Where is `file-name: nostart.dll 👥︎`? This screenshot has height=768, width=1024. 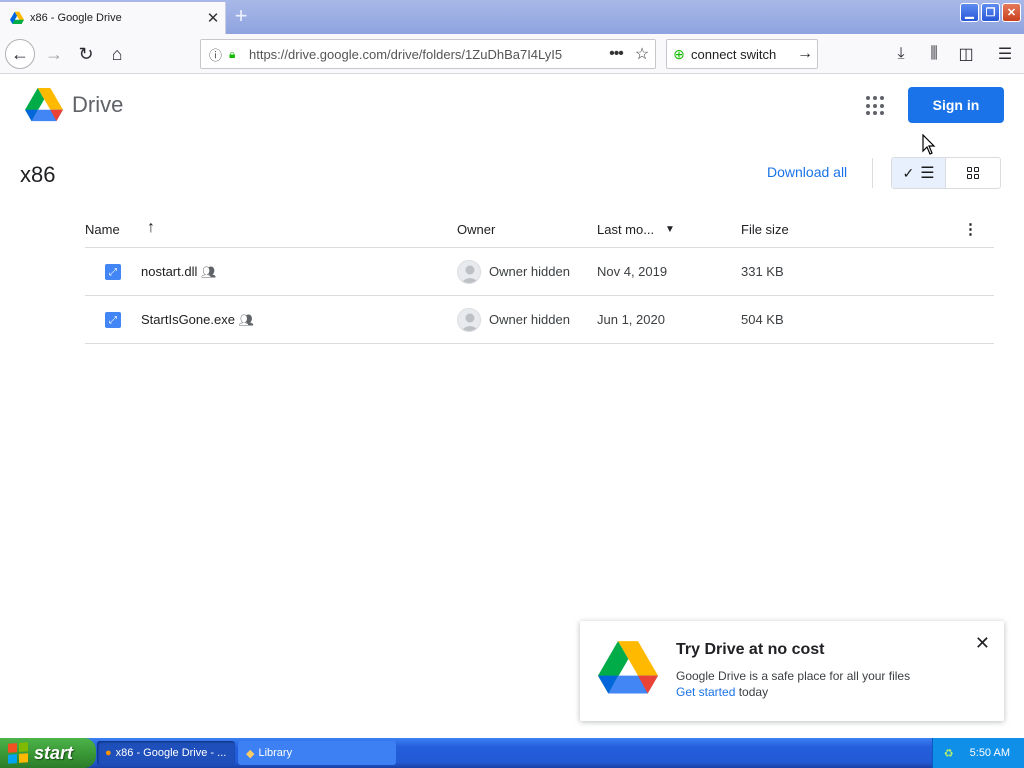
file-name: nostart.dll 👥︎ is located at coordinates (178, 271).